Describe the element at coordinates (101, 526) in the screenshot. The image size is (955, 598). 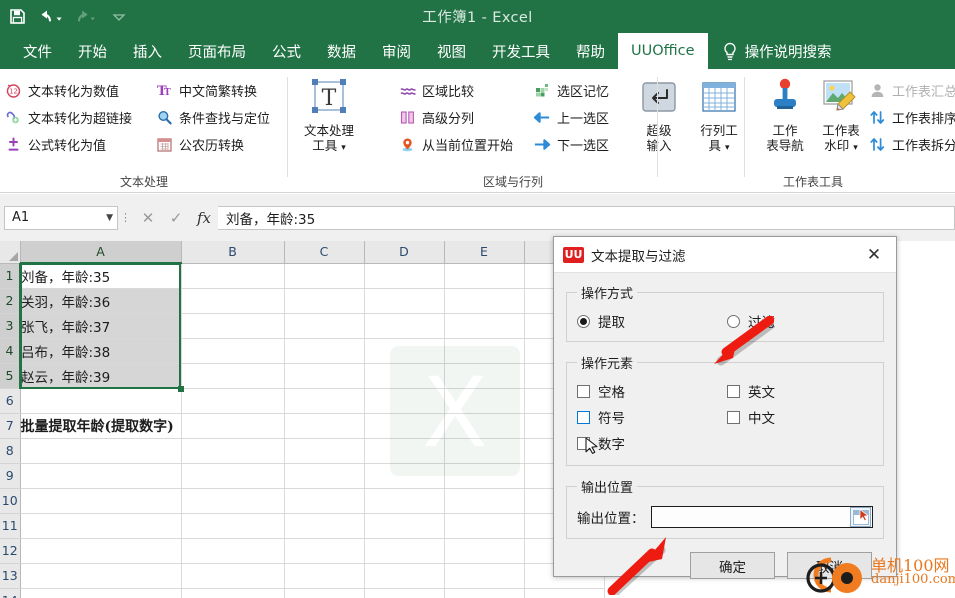
I see `cell-A11` at that location.